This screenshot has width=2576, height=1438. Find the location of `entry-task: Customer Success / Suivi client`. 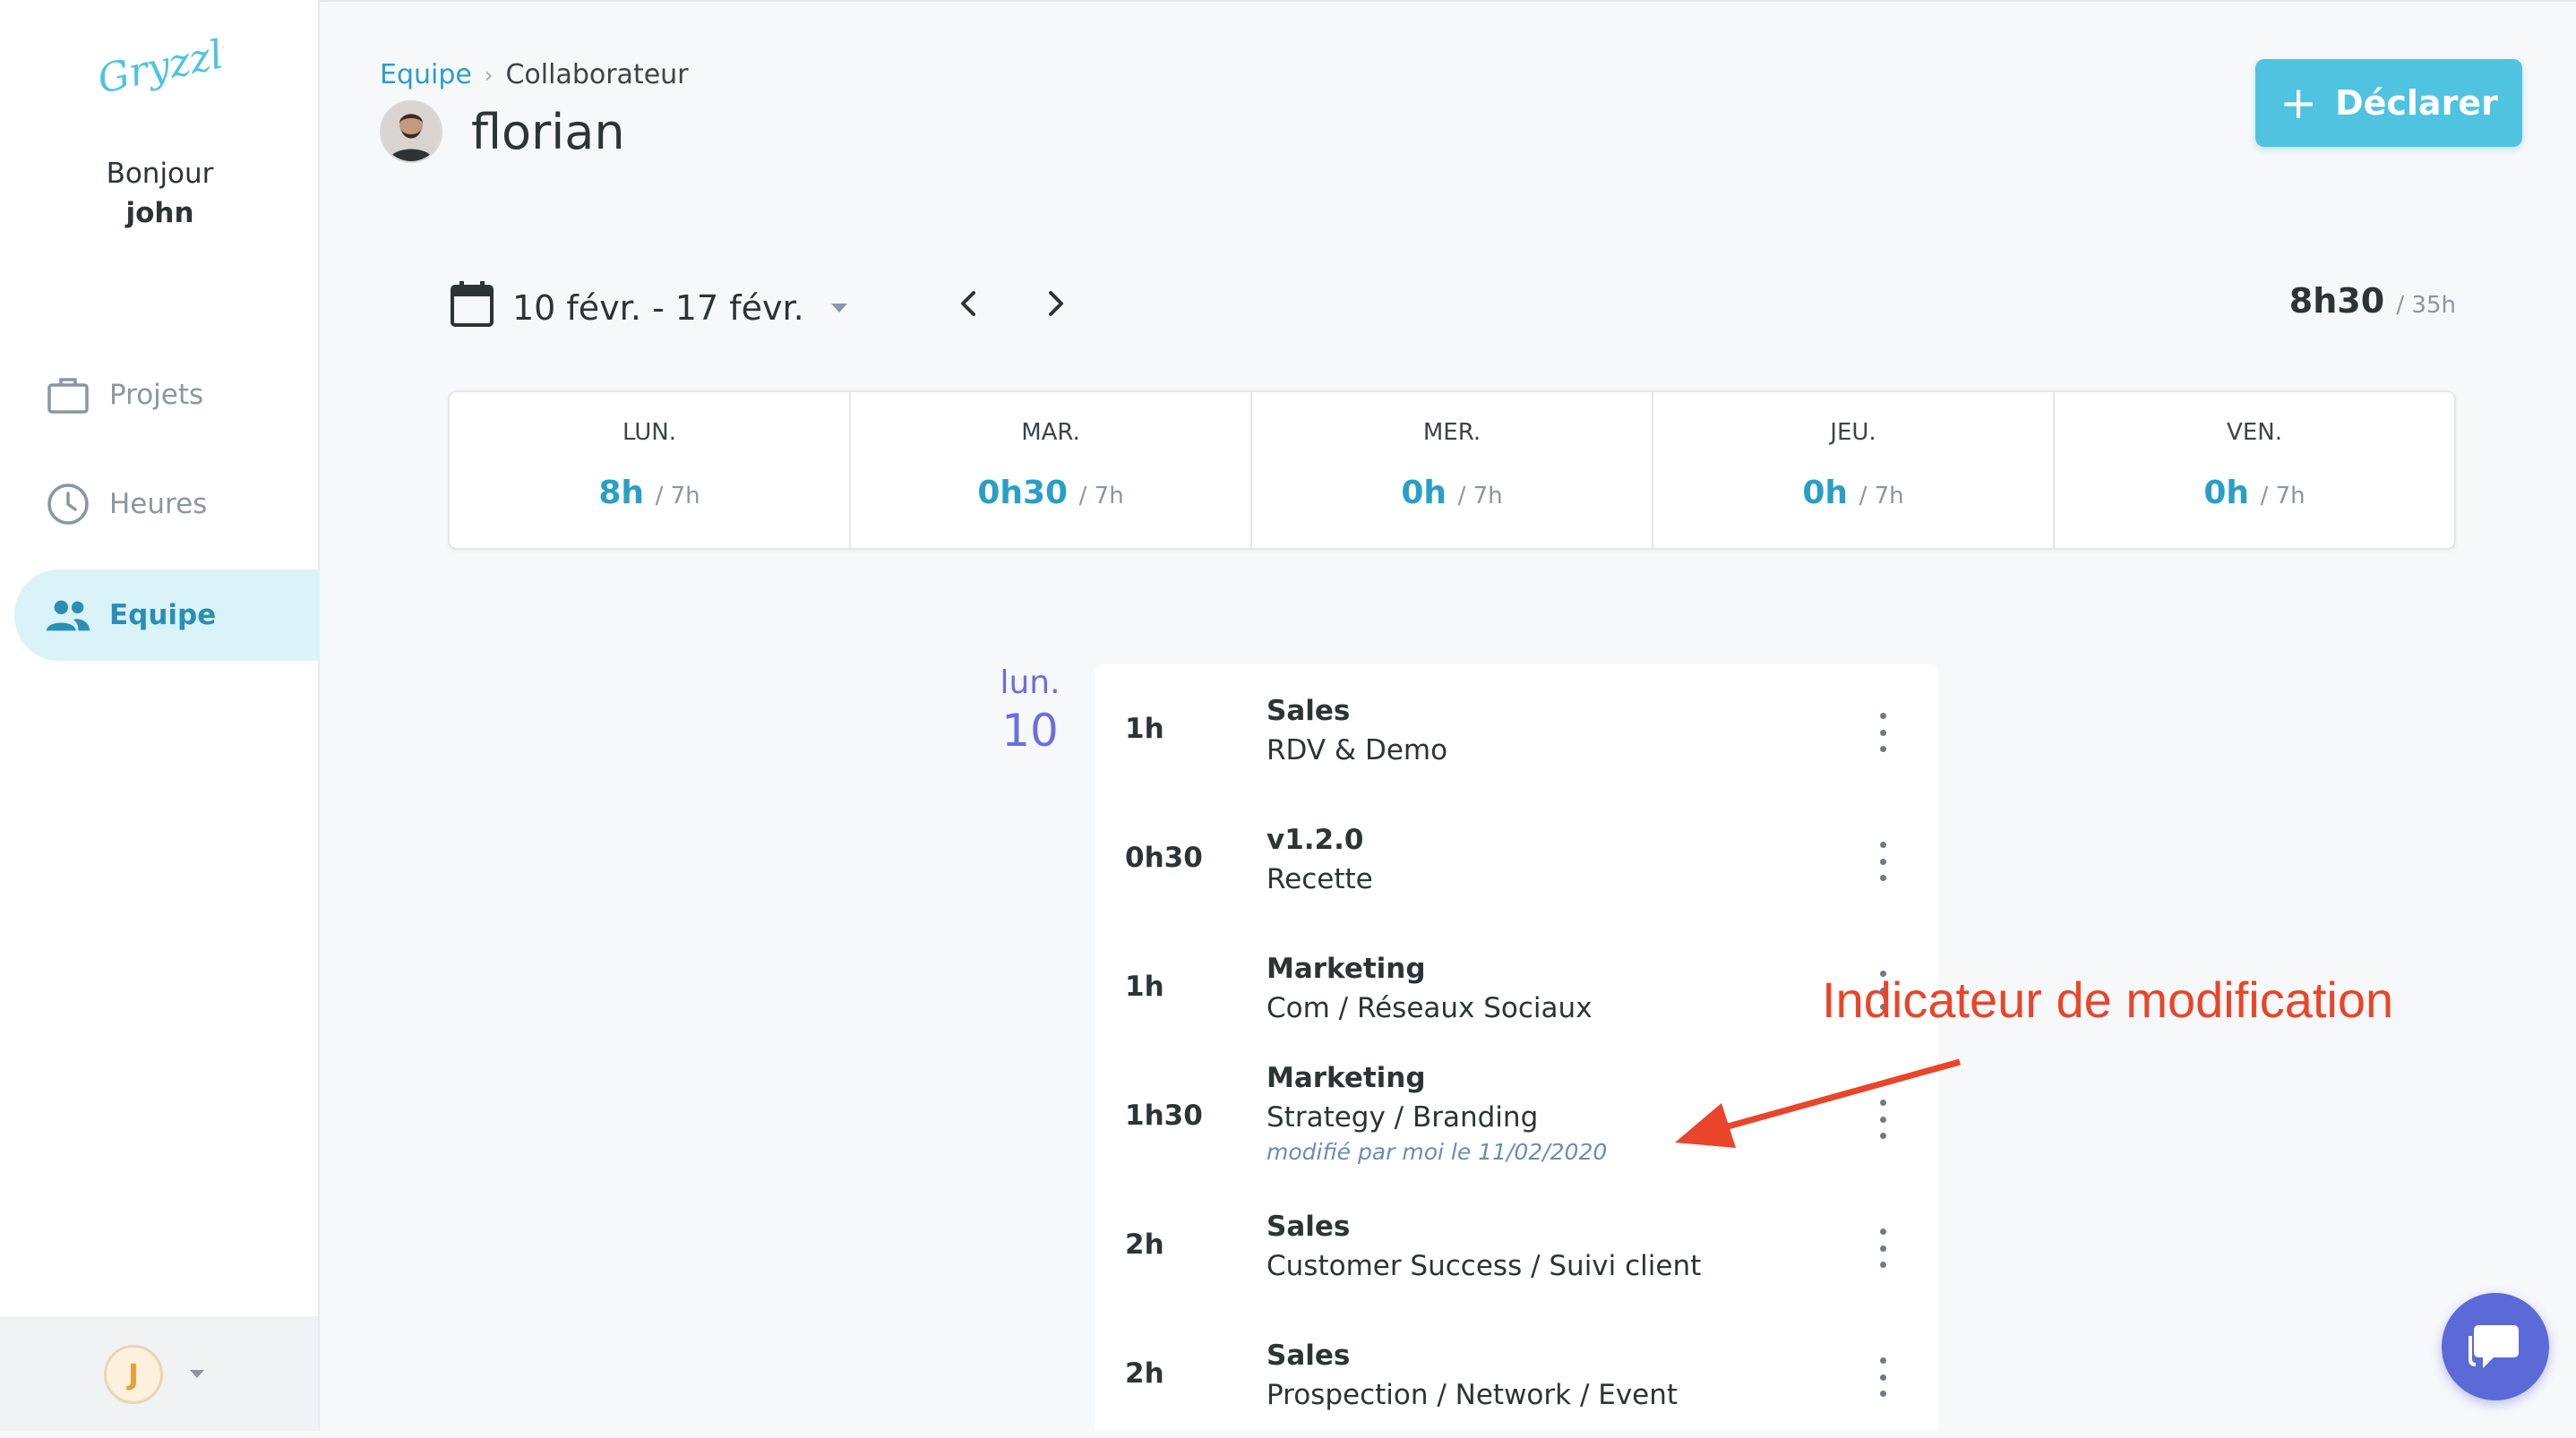

entry-task: Customer Success / Suivi client is located at coordinates (1484, 1266).